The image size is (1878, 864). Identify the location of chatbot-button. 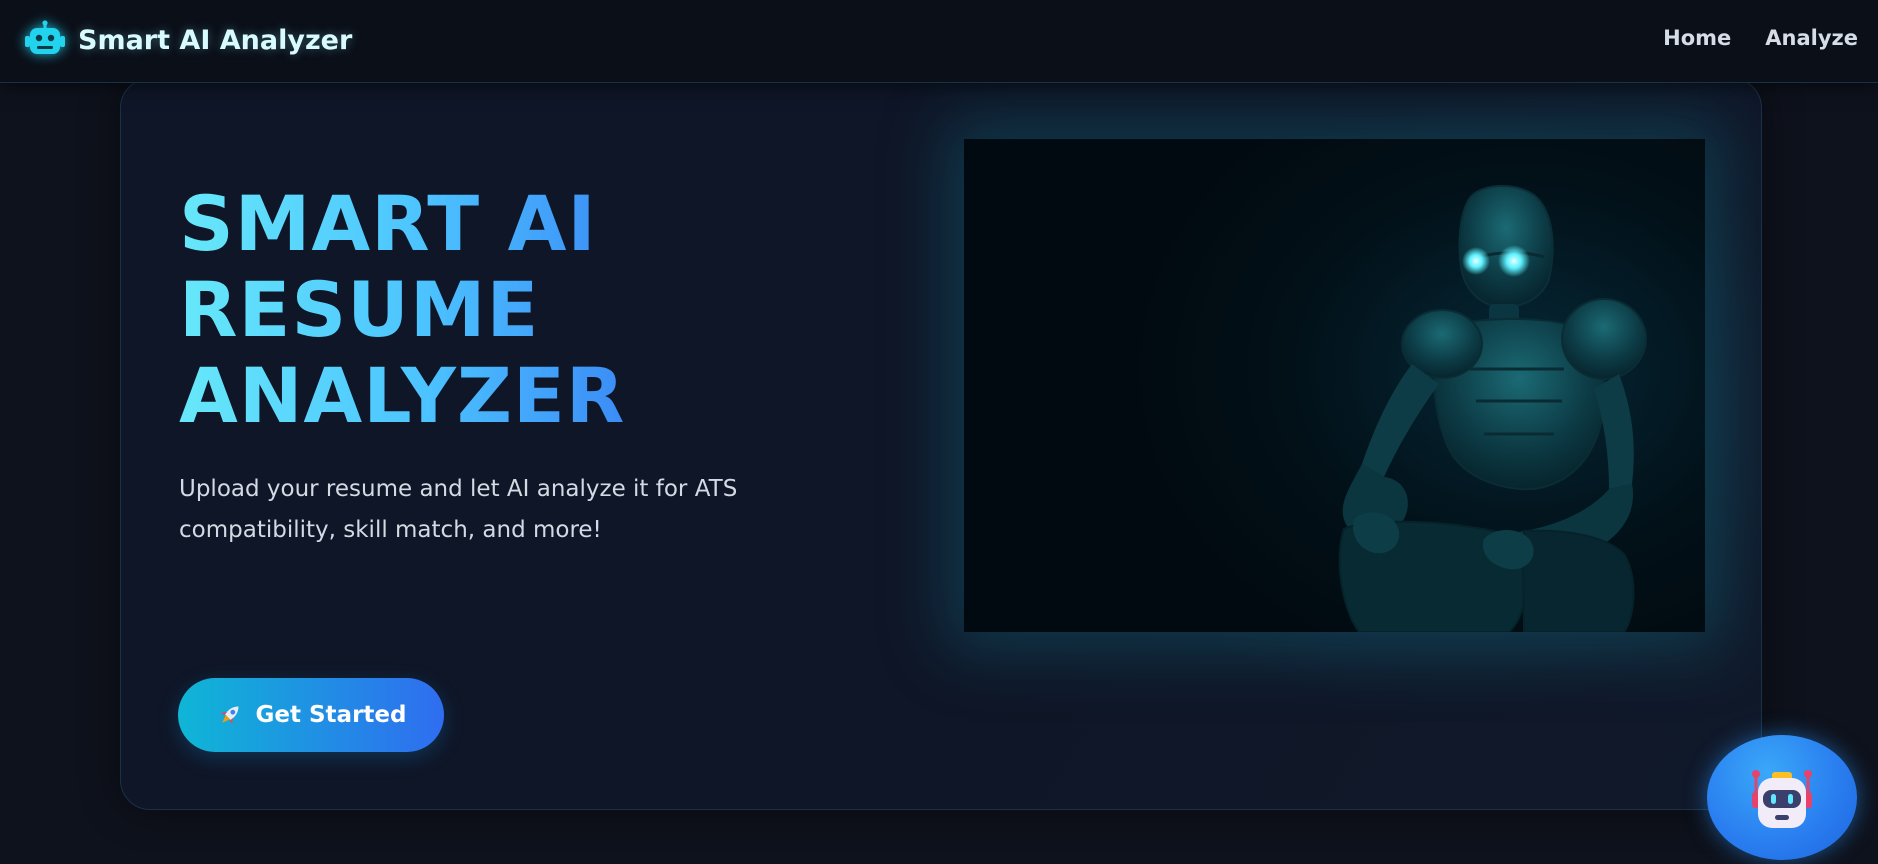
(1782, 797).